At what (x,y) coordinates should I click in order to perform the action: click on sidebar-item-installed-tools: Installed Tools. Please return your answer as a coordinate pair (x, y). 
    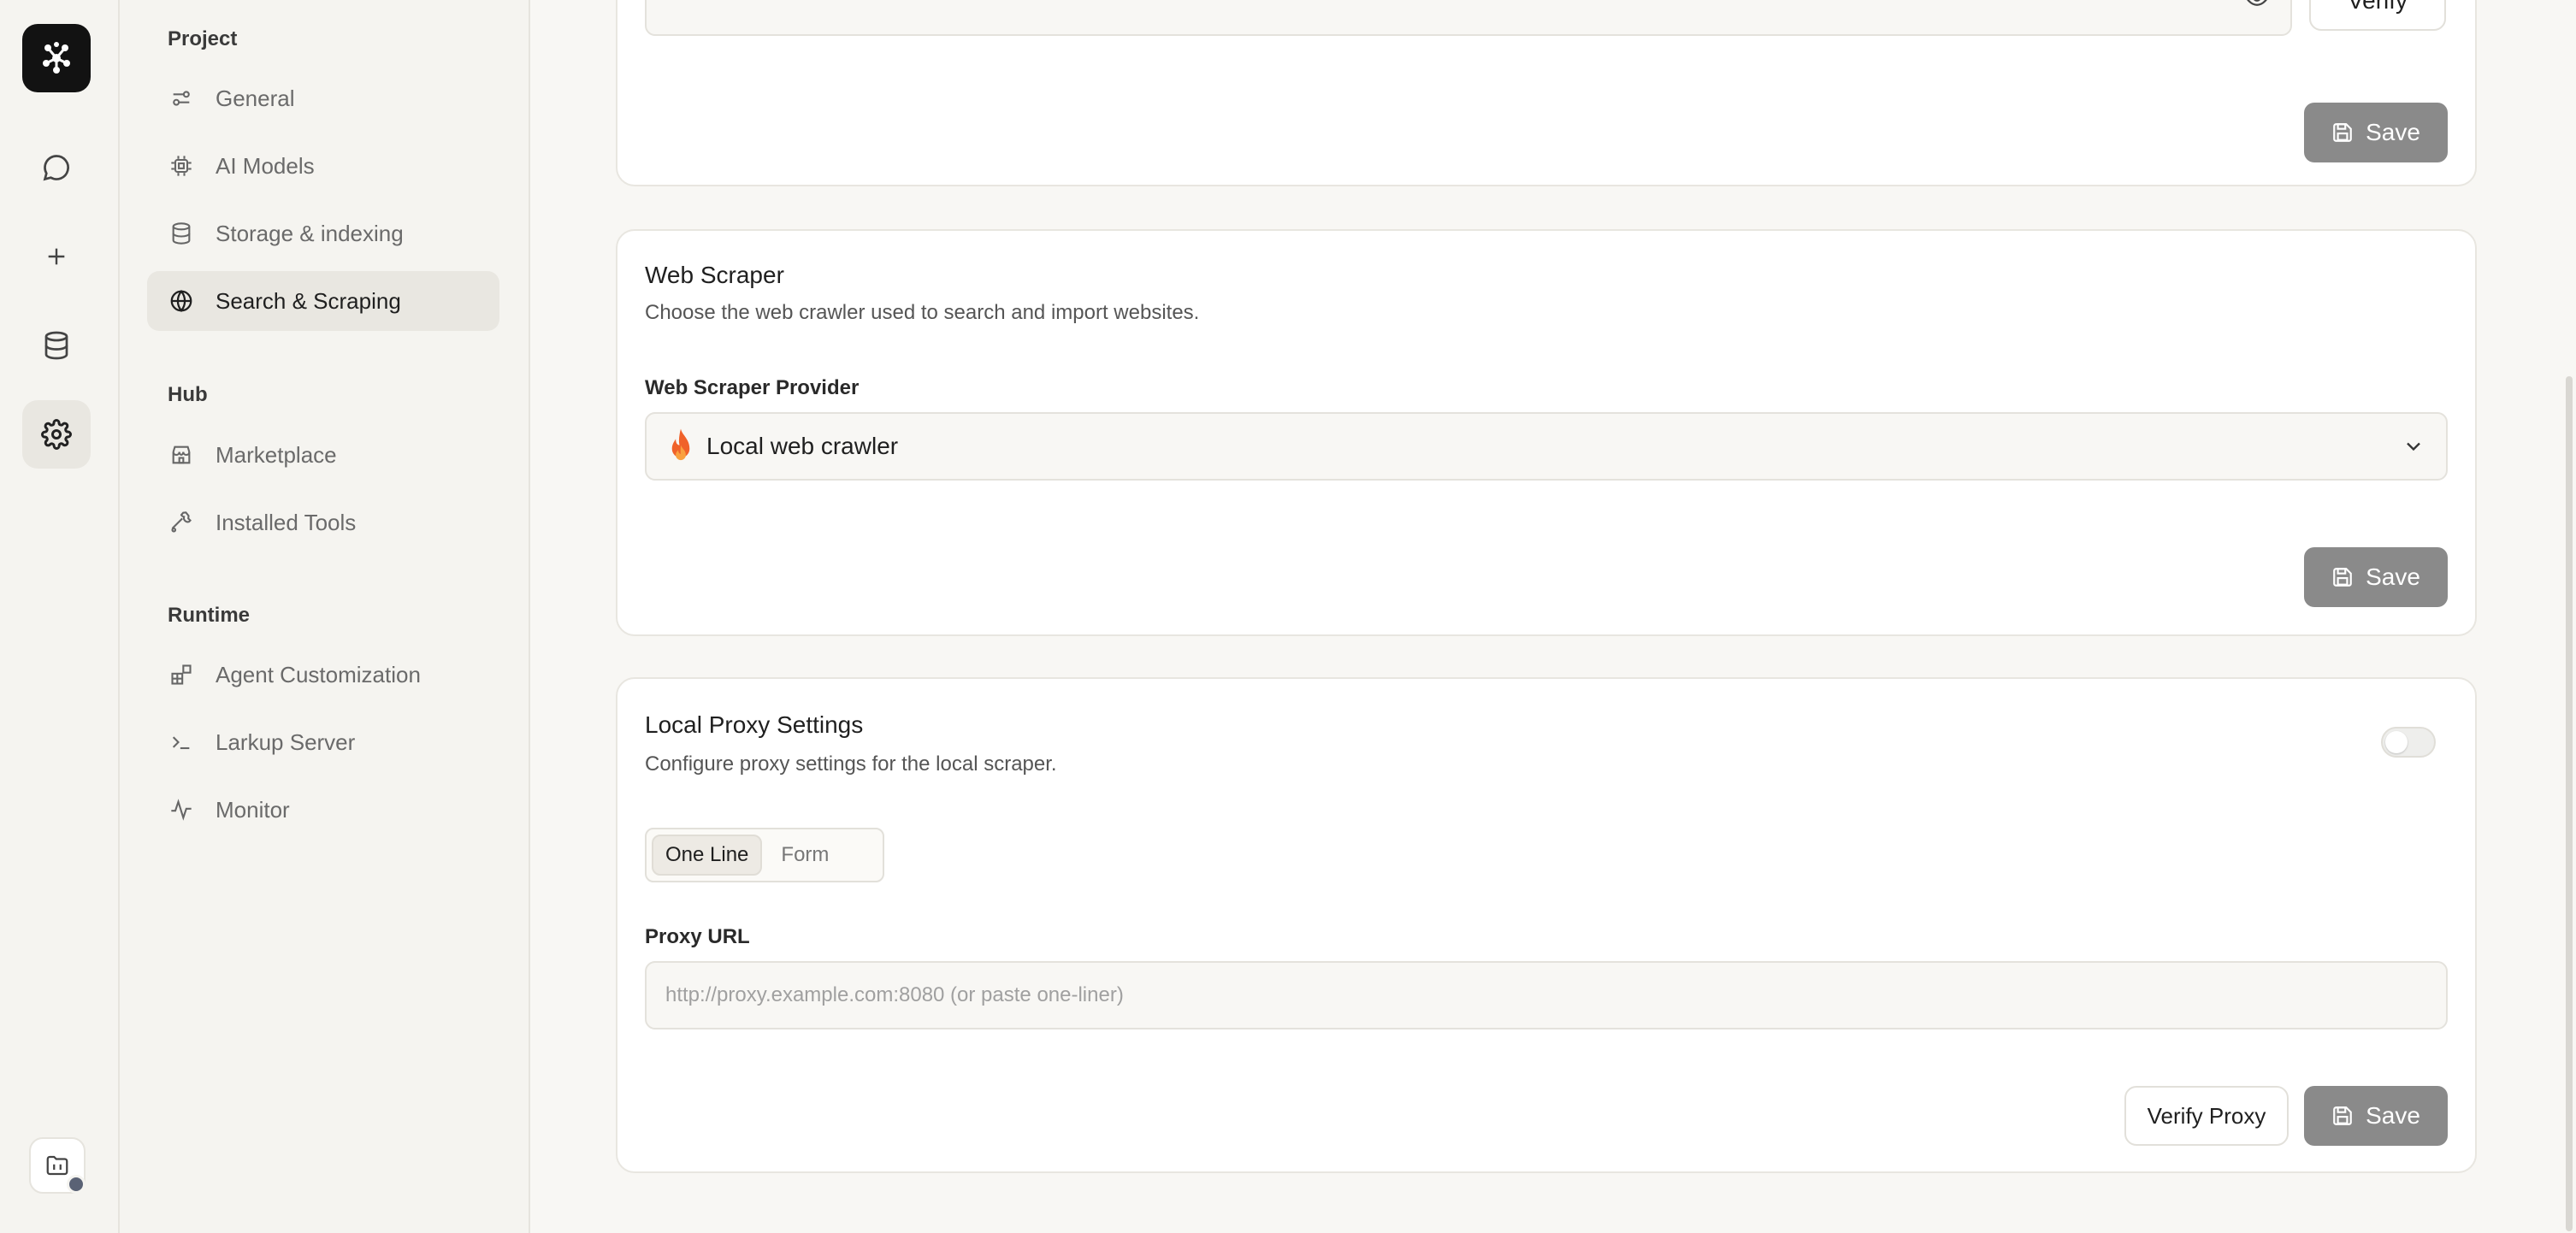
    Looking at the image, I should click on (323, 522).